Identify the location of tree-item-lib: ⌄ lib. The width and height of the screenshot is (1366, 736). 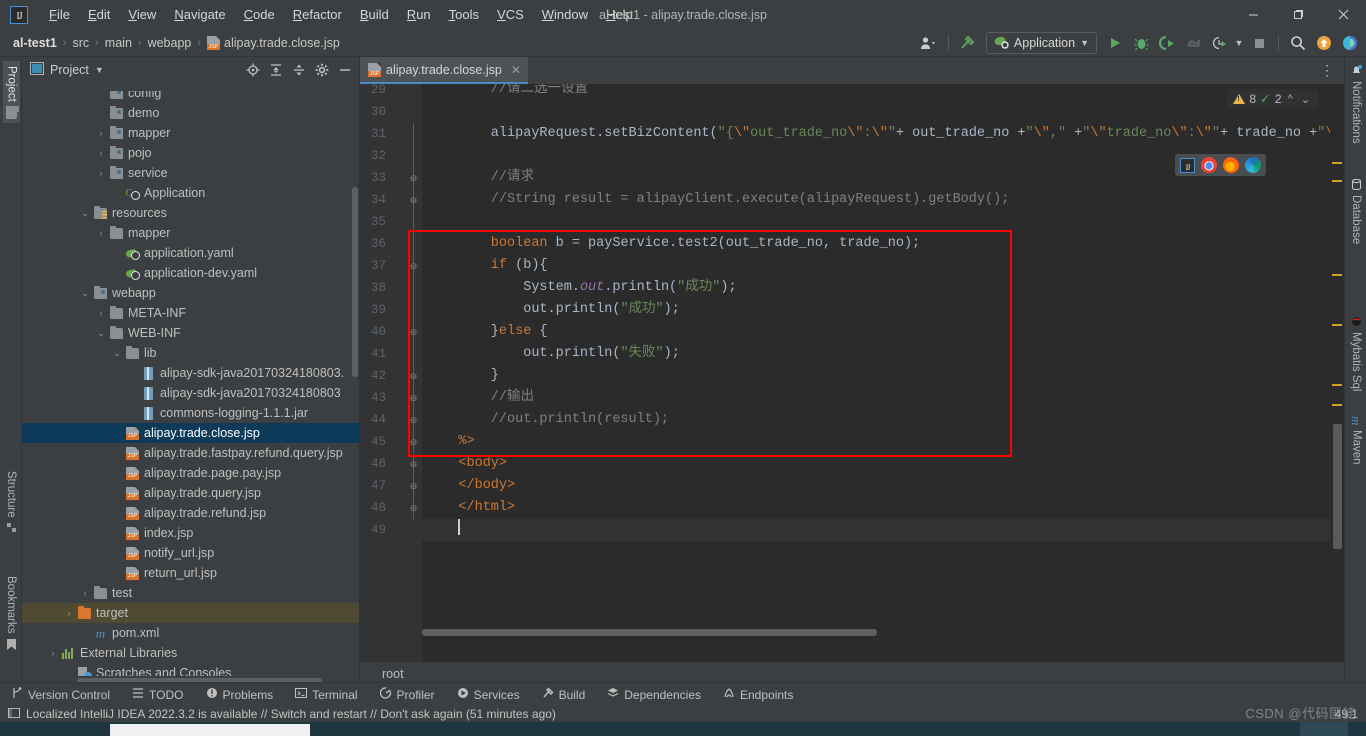
(190, 353).